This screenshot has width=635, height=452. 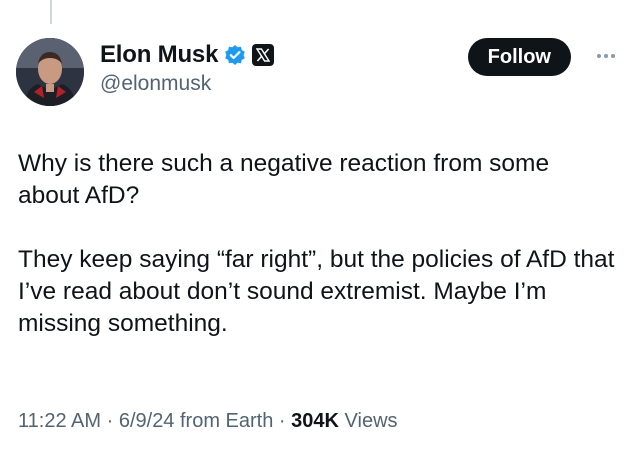 I want to click on avatar-image, so click(x=50, y=72).